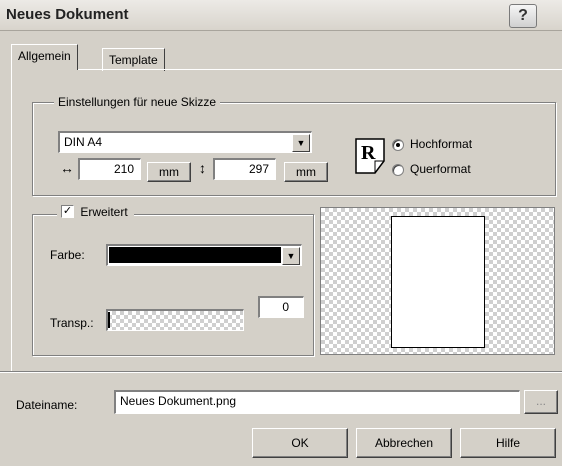 This screenshot has width=562, height=466. What do you see at coordinates (398, 145) in the screenshot?
I see `hochformat-radio` at bounding box center [398, 145].